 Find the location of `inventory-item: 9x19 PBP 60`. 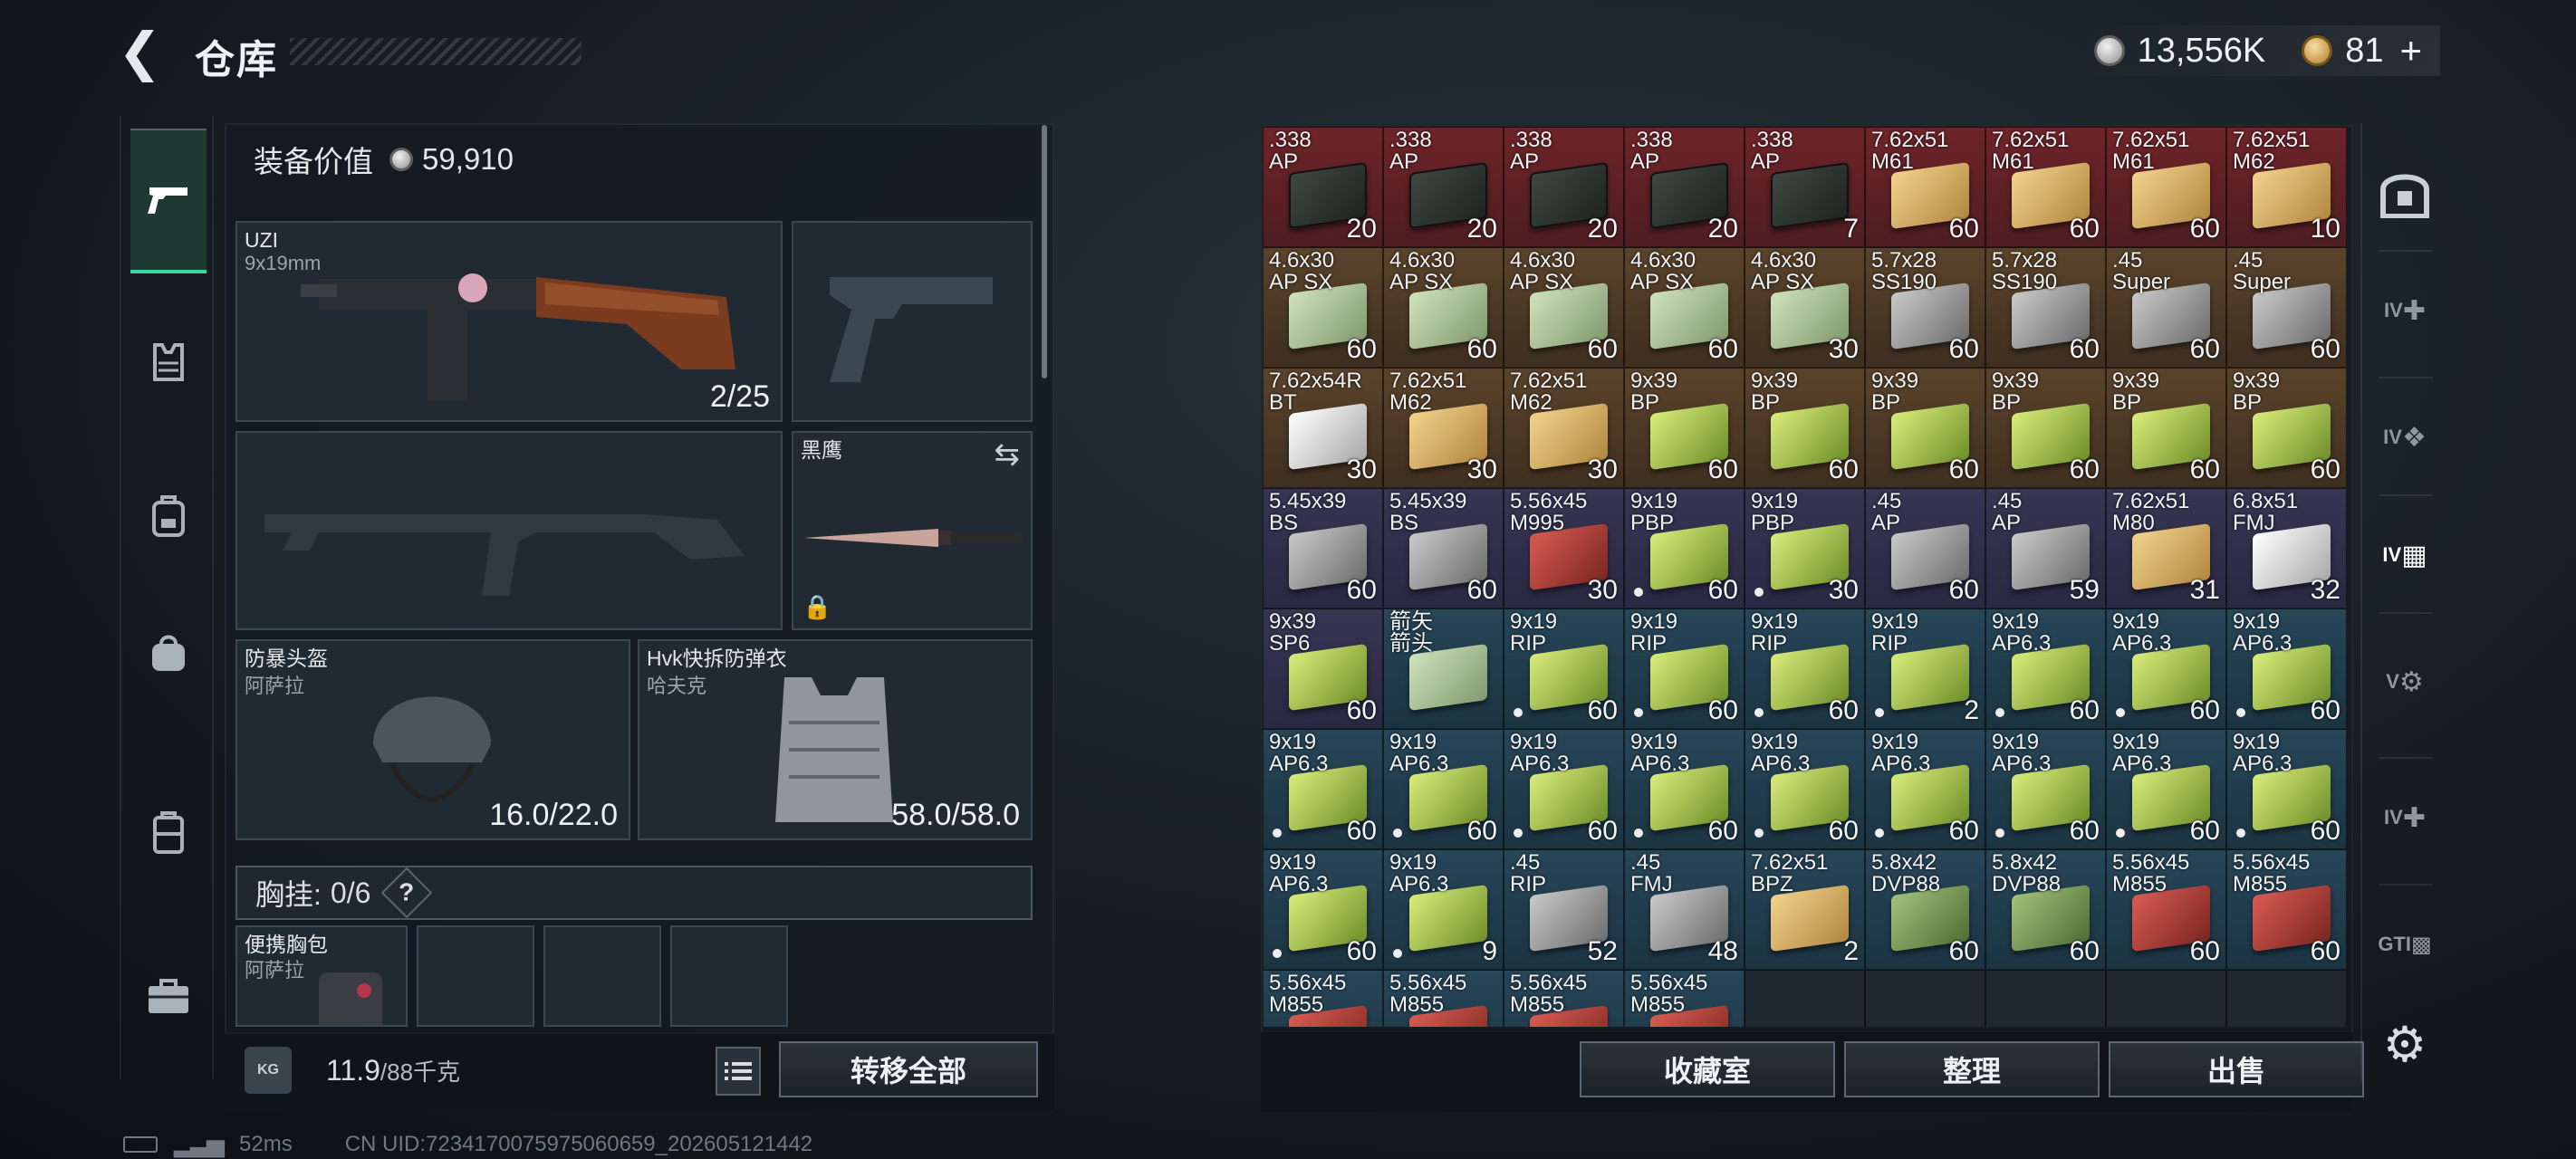

inventory-item: 9x19 PBP 60 is located at coordinates (1684, 548).